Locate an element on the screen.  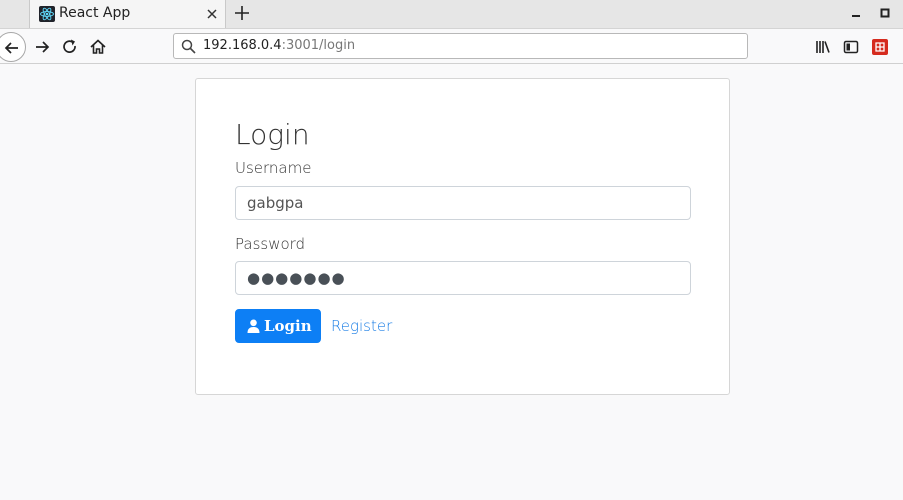
extension-icon is located at coordinates (880, 47).